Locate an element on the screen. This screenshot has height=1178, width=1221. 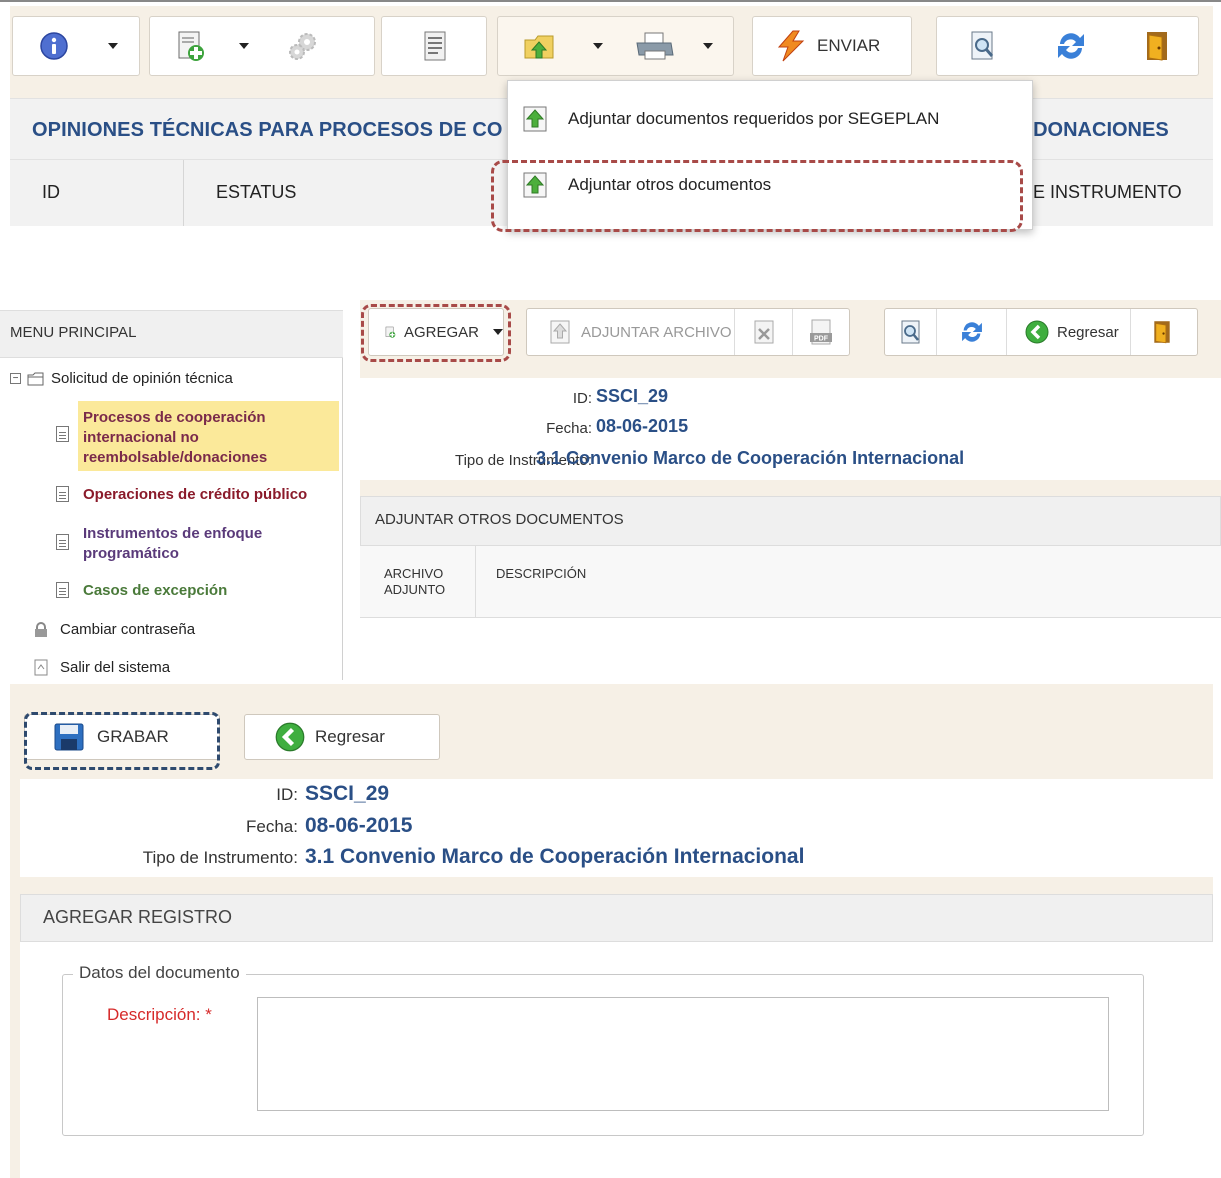
menu-item-programatico: Instrumentos de enfoque programático is located at coordinates (196, 544).